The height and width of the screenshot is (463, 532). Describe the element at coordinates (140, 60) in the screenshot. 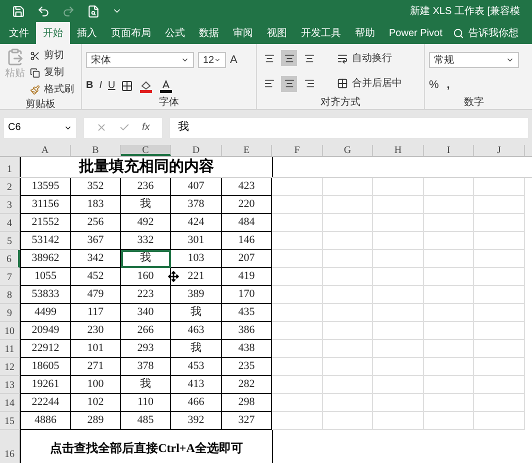

I see `font-name-field: 宋体` at that location.